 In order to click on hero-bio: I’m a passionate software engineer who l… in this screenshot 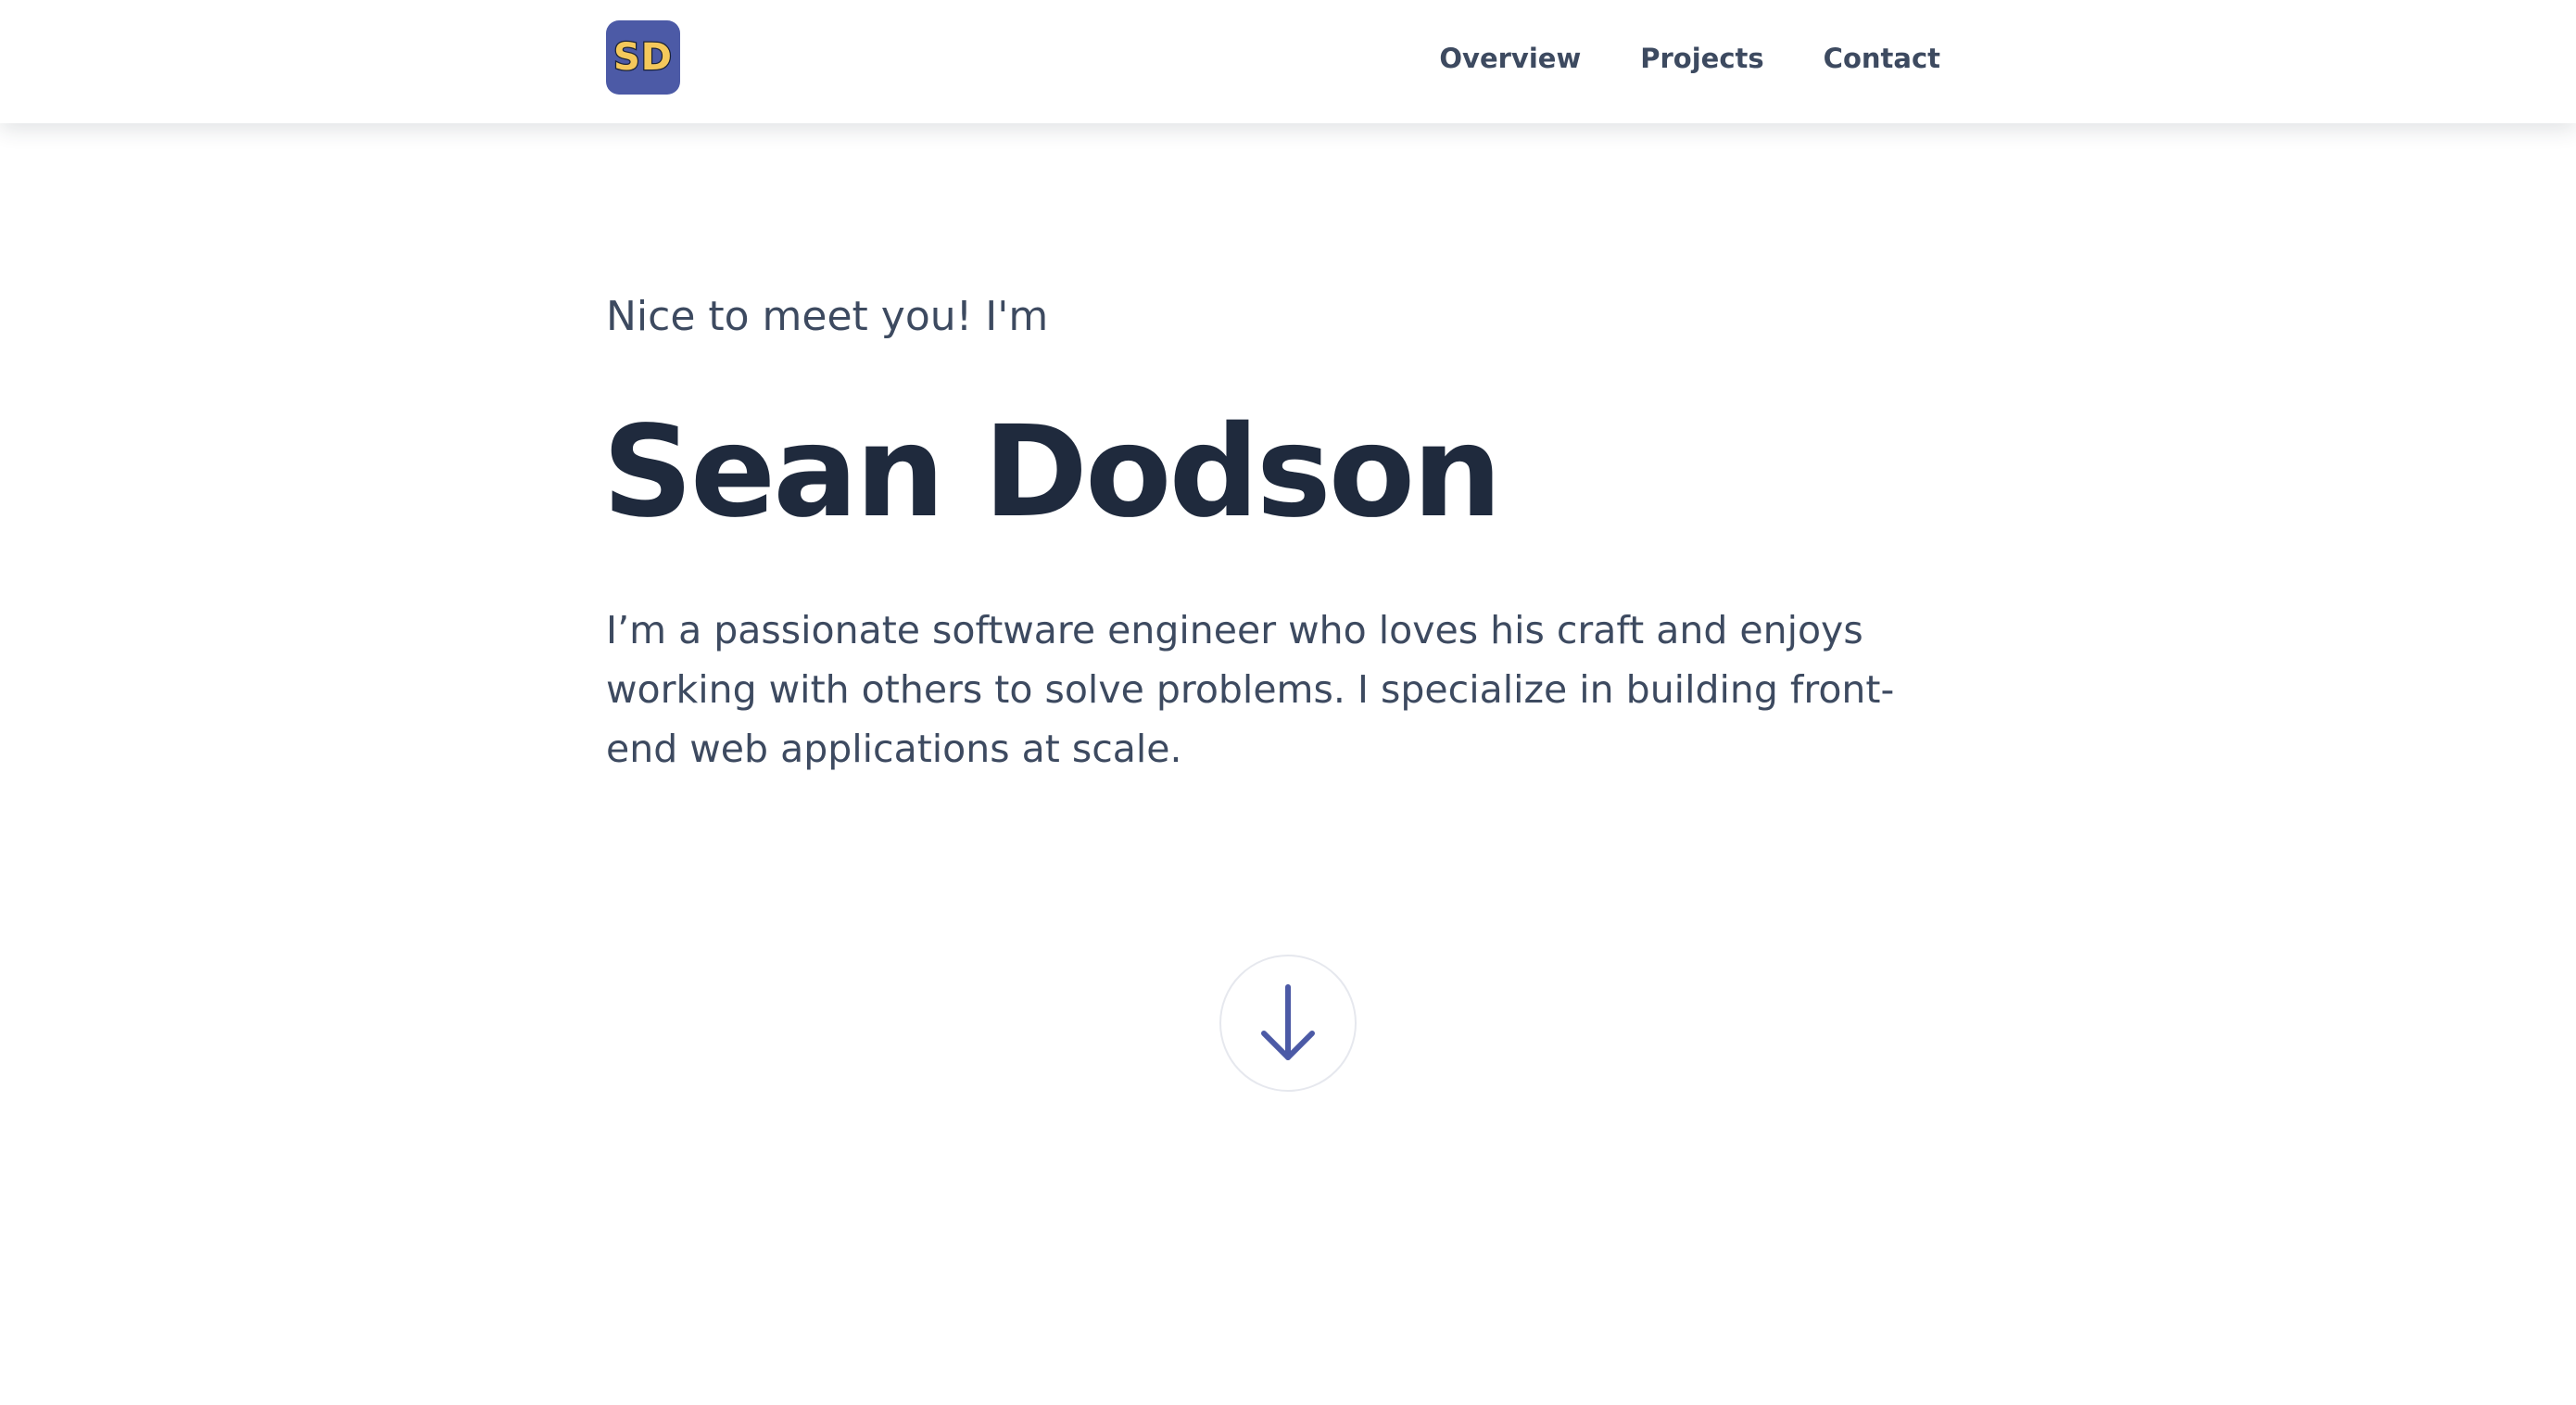, I will do `click(1250, 689)`.